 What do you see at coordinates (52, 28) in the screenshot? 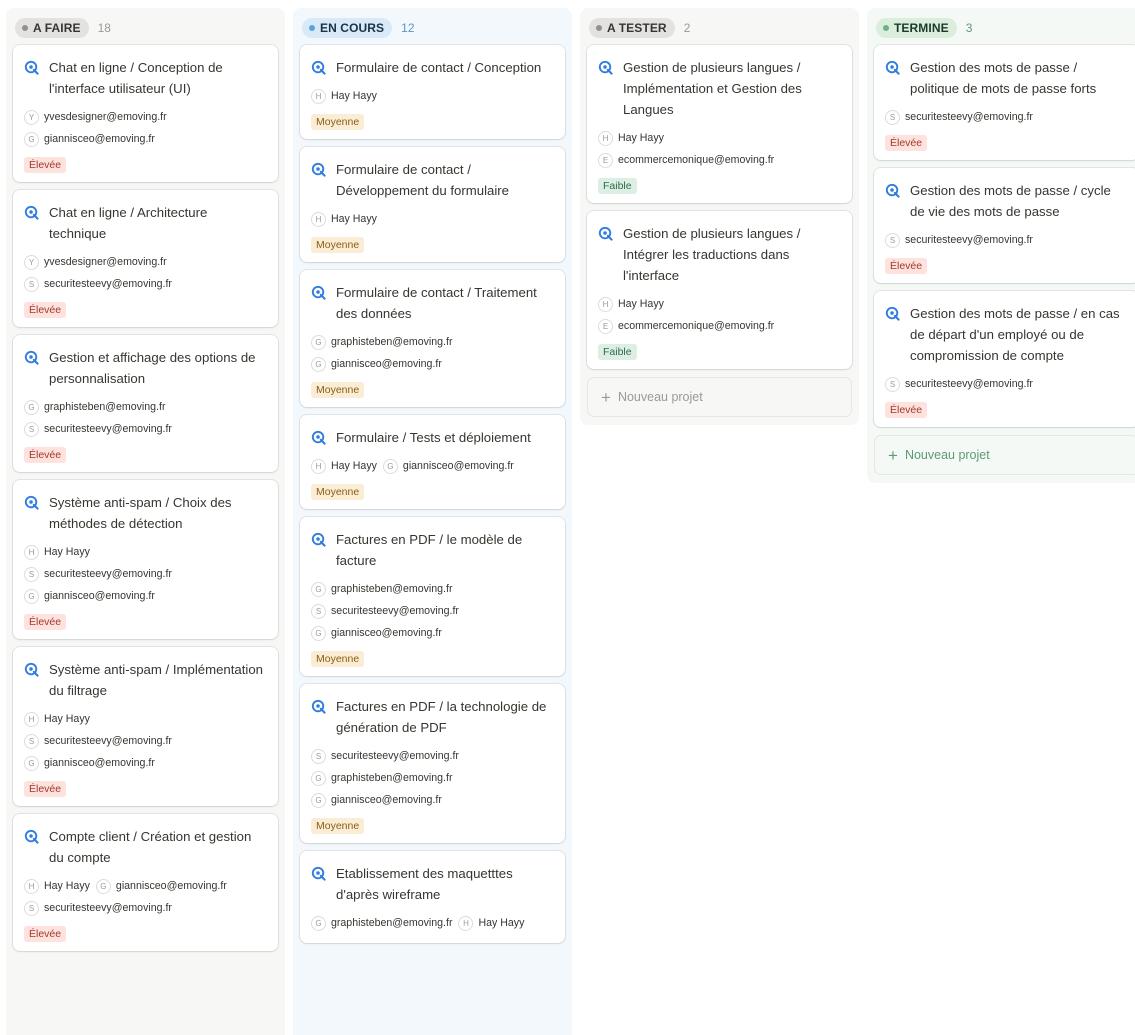
I see `status-pill: A FAIRE` at bounding box center [52, 28].